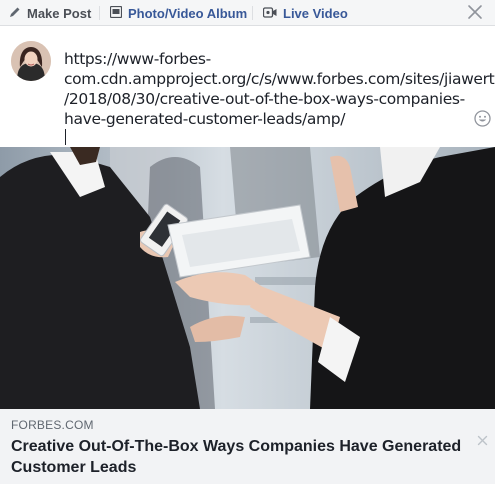 This screenshot has width=495, height=484. I want to click on remove-preview-icon, so click(482, 439).